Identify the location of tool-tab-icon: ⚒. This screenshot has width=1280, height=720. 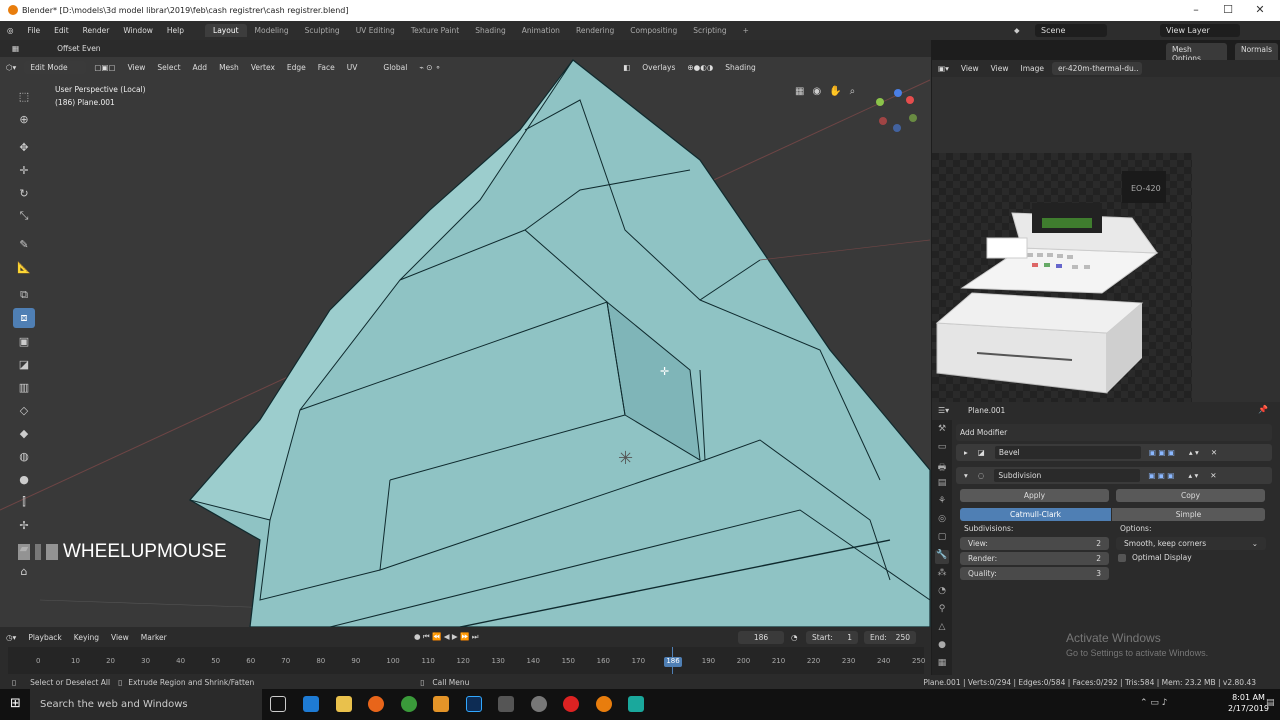
(942, 431).